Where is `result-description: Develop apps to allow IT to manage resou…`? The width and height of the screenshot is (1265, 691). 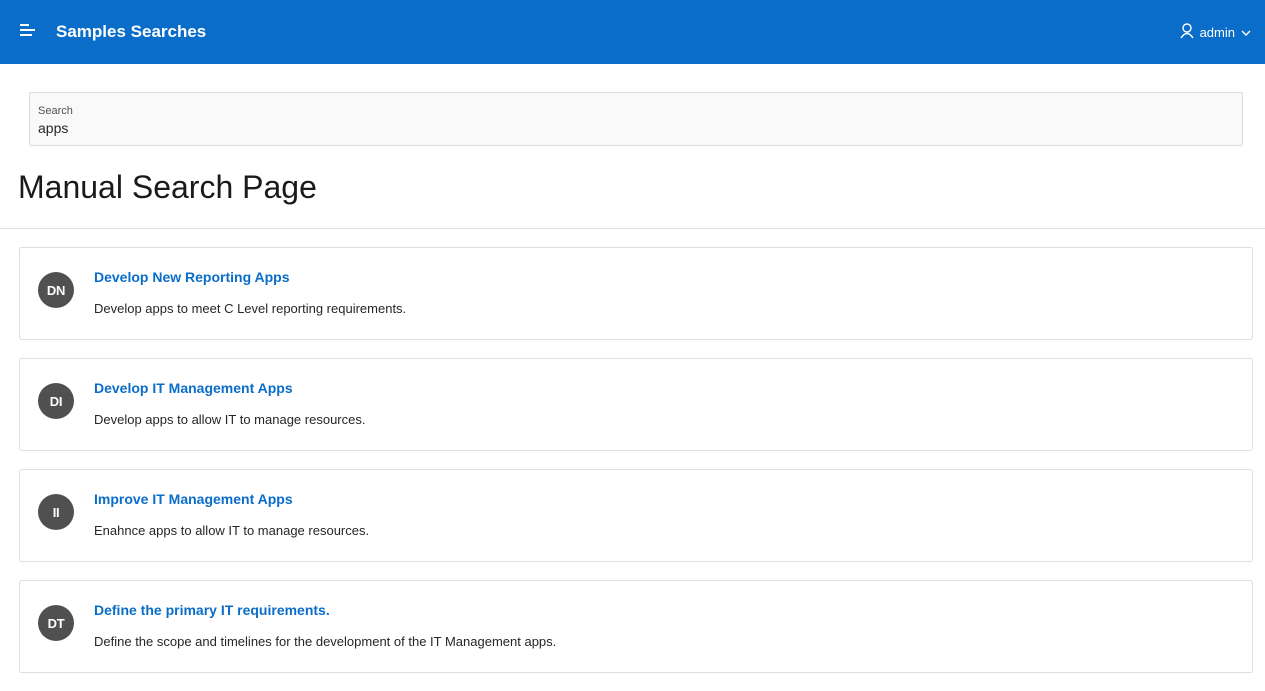
result-description: Develop apps to allow IT to manage resou… is located at coordinates (230, 419).